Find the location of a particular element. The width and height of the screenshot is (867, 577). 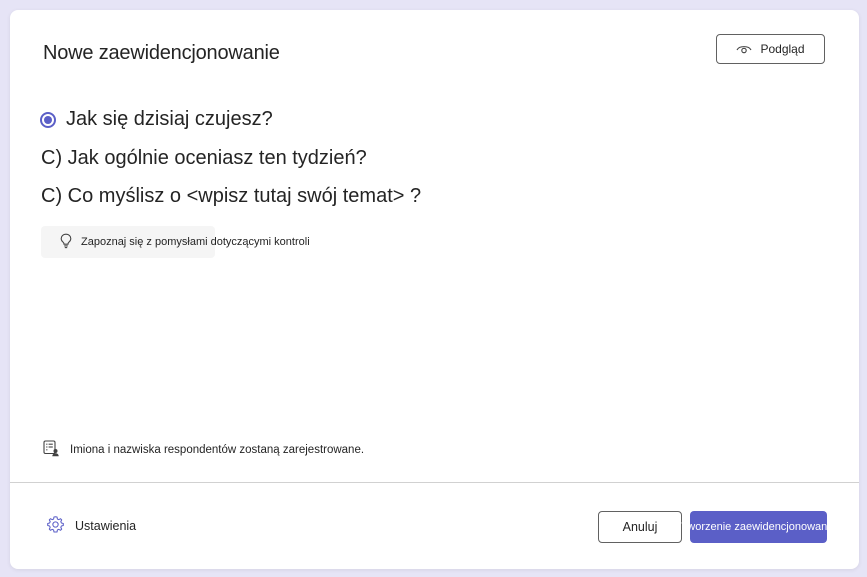

recorded-names-icon is located at coordinates (56, 450).